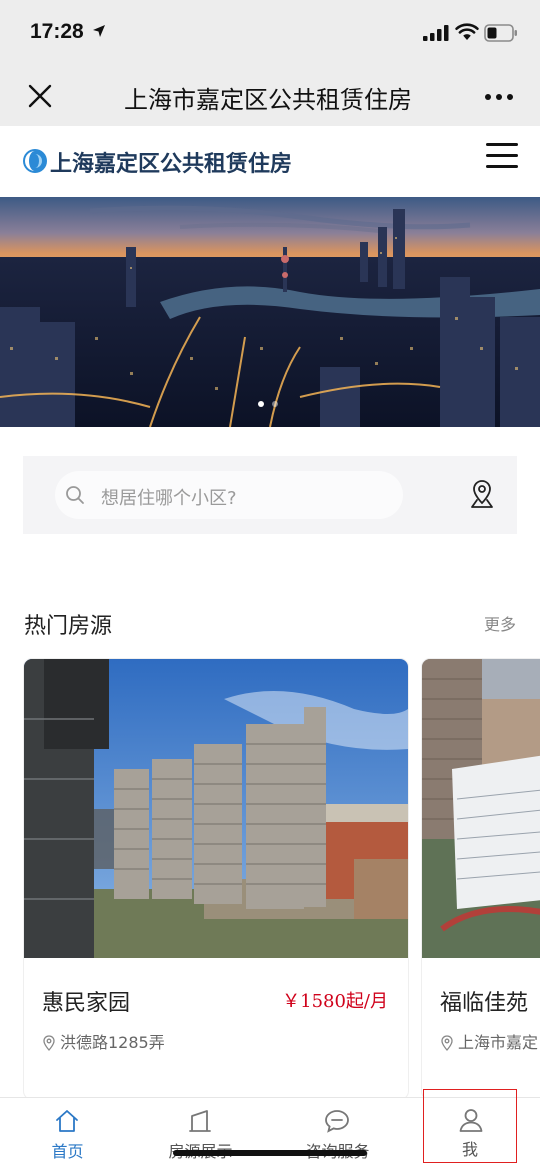 The image size is (540, 1169). Describe the element at coordinates (35, 161) in the screenshot. I see `site-logo-icon` at that location.